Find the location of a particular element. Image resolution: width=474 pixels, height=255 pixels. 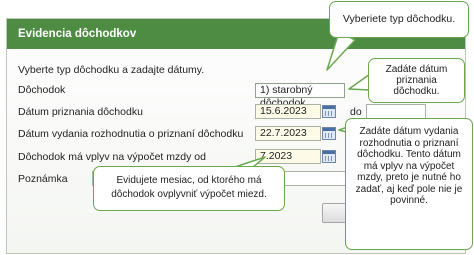

type-hint-callout: Vyberiete typ dôchodku. is located at coordinates (399, 19).